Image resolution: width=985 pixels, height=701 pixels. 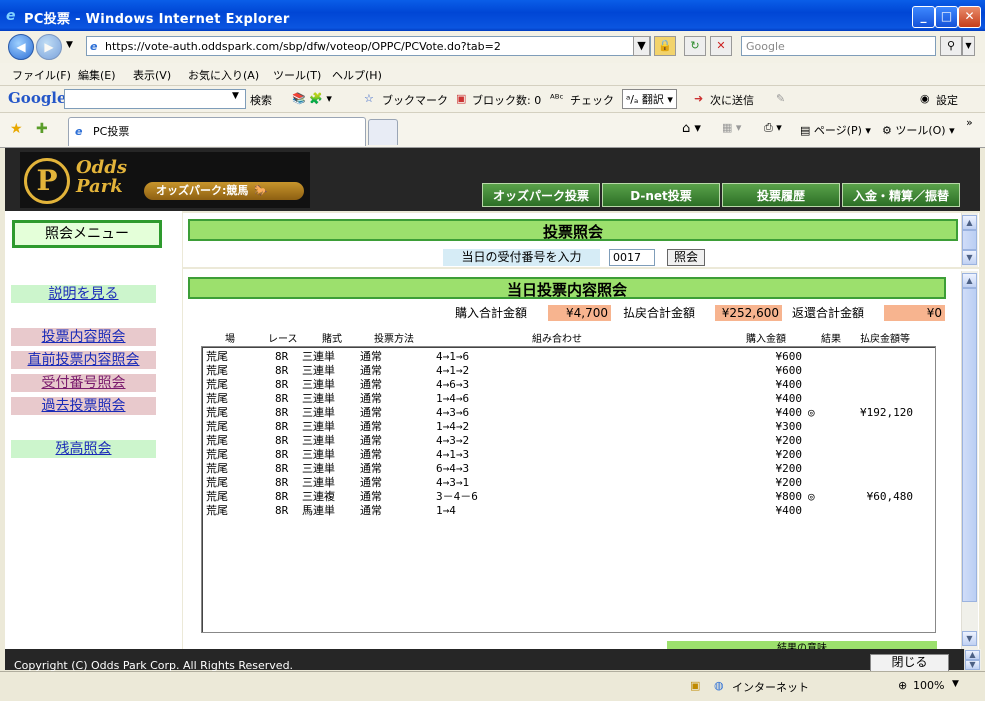 I want to click on footer-scrollbar: ▲ ▼, so click(x=972, y=659).